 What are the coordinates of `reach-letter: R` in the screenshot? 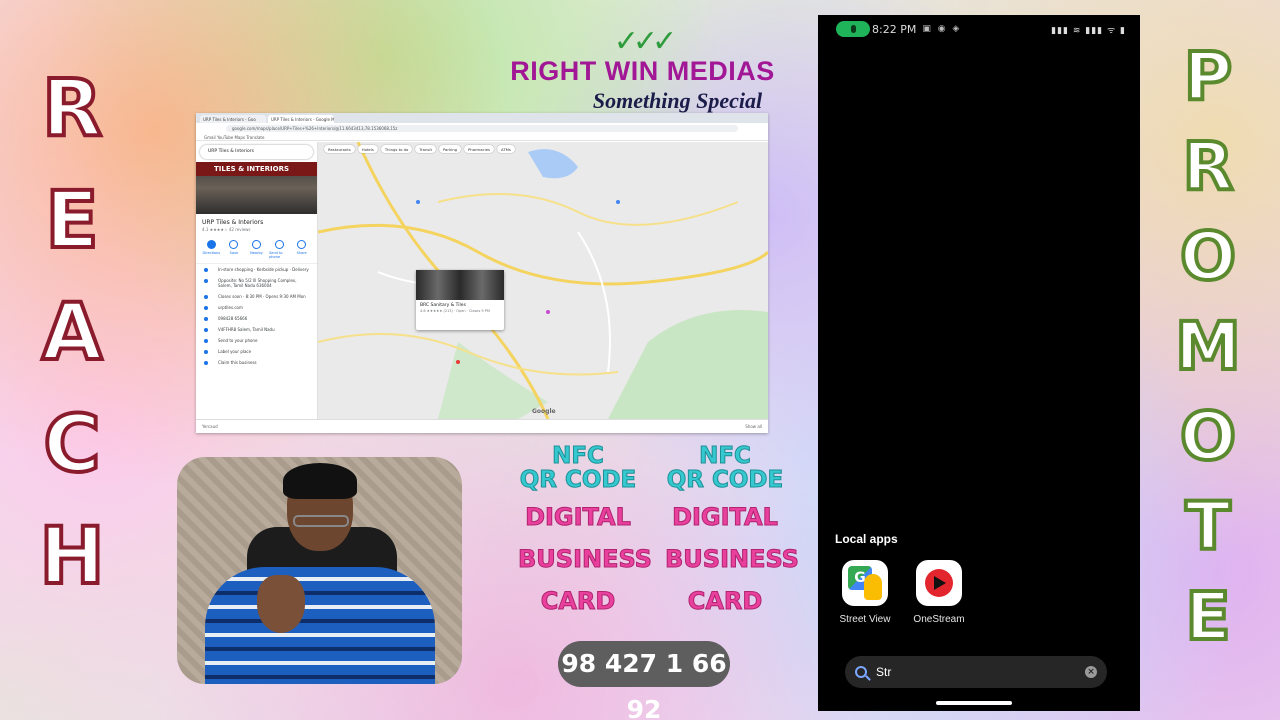 It's located at (72, 109).